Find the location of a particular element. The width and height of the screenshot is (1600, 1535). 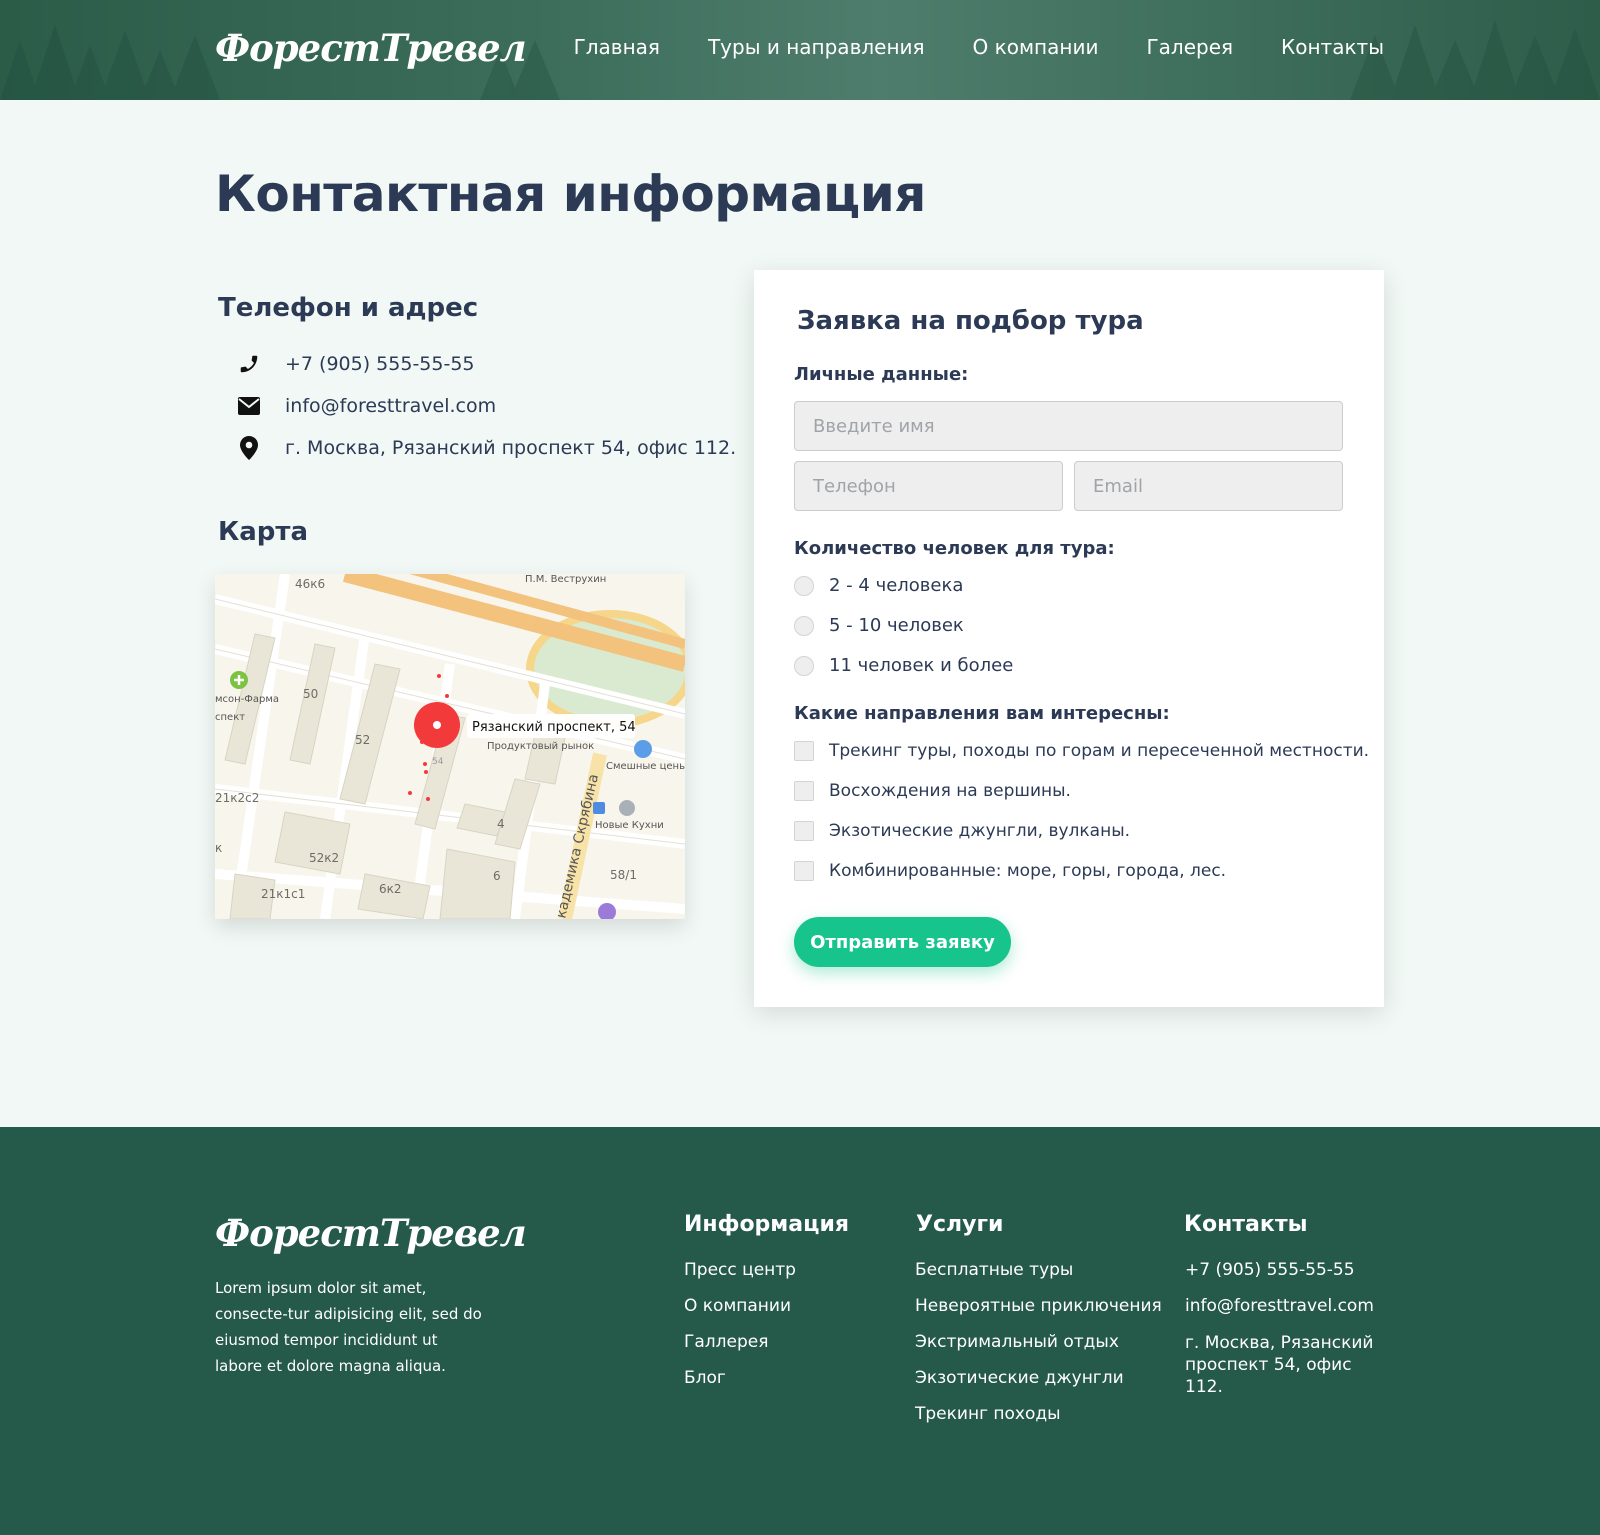

envelope-icon is located at coordinates (249, 406).